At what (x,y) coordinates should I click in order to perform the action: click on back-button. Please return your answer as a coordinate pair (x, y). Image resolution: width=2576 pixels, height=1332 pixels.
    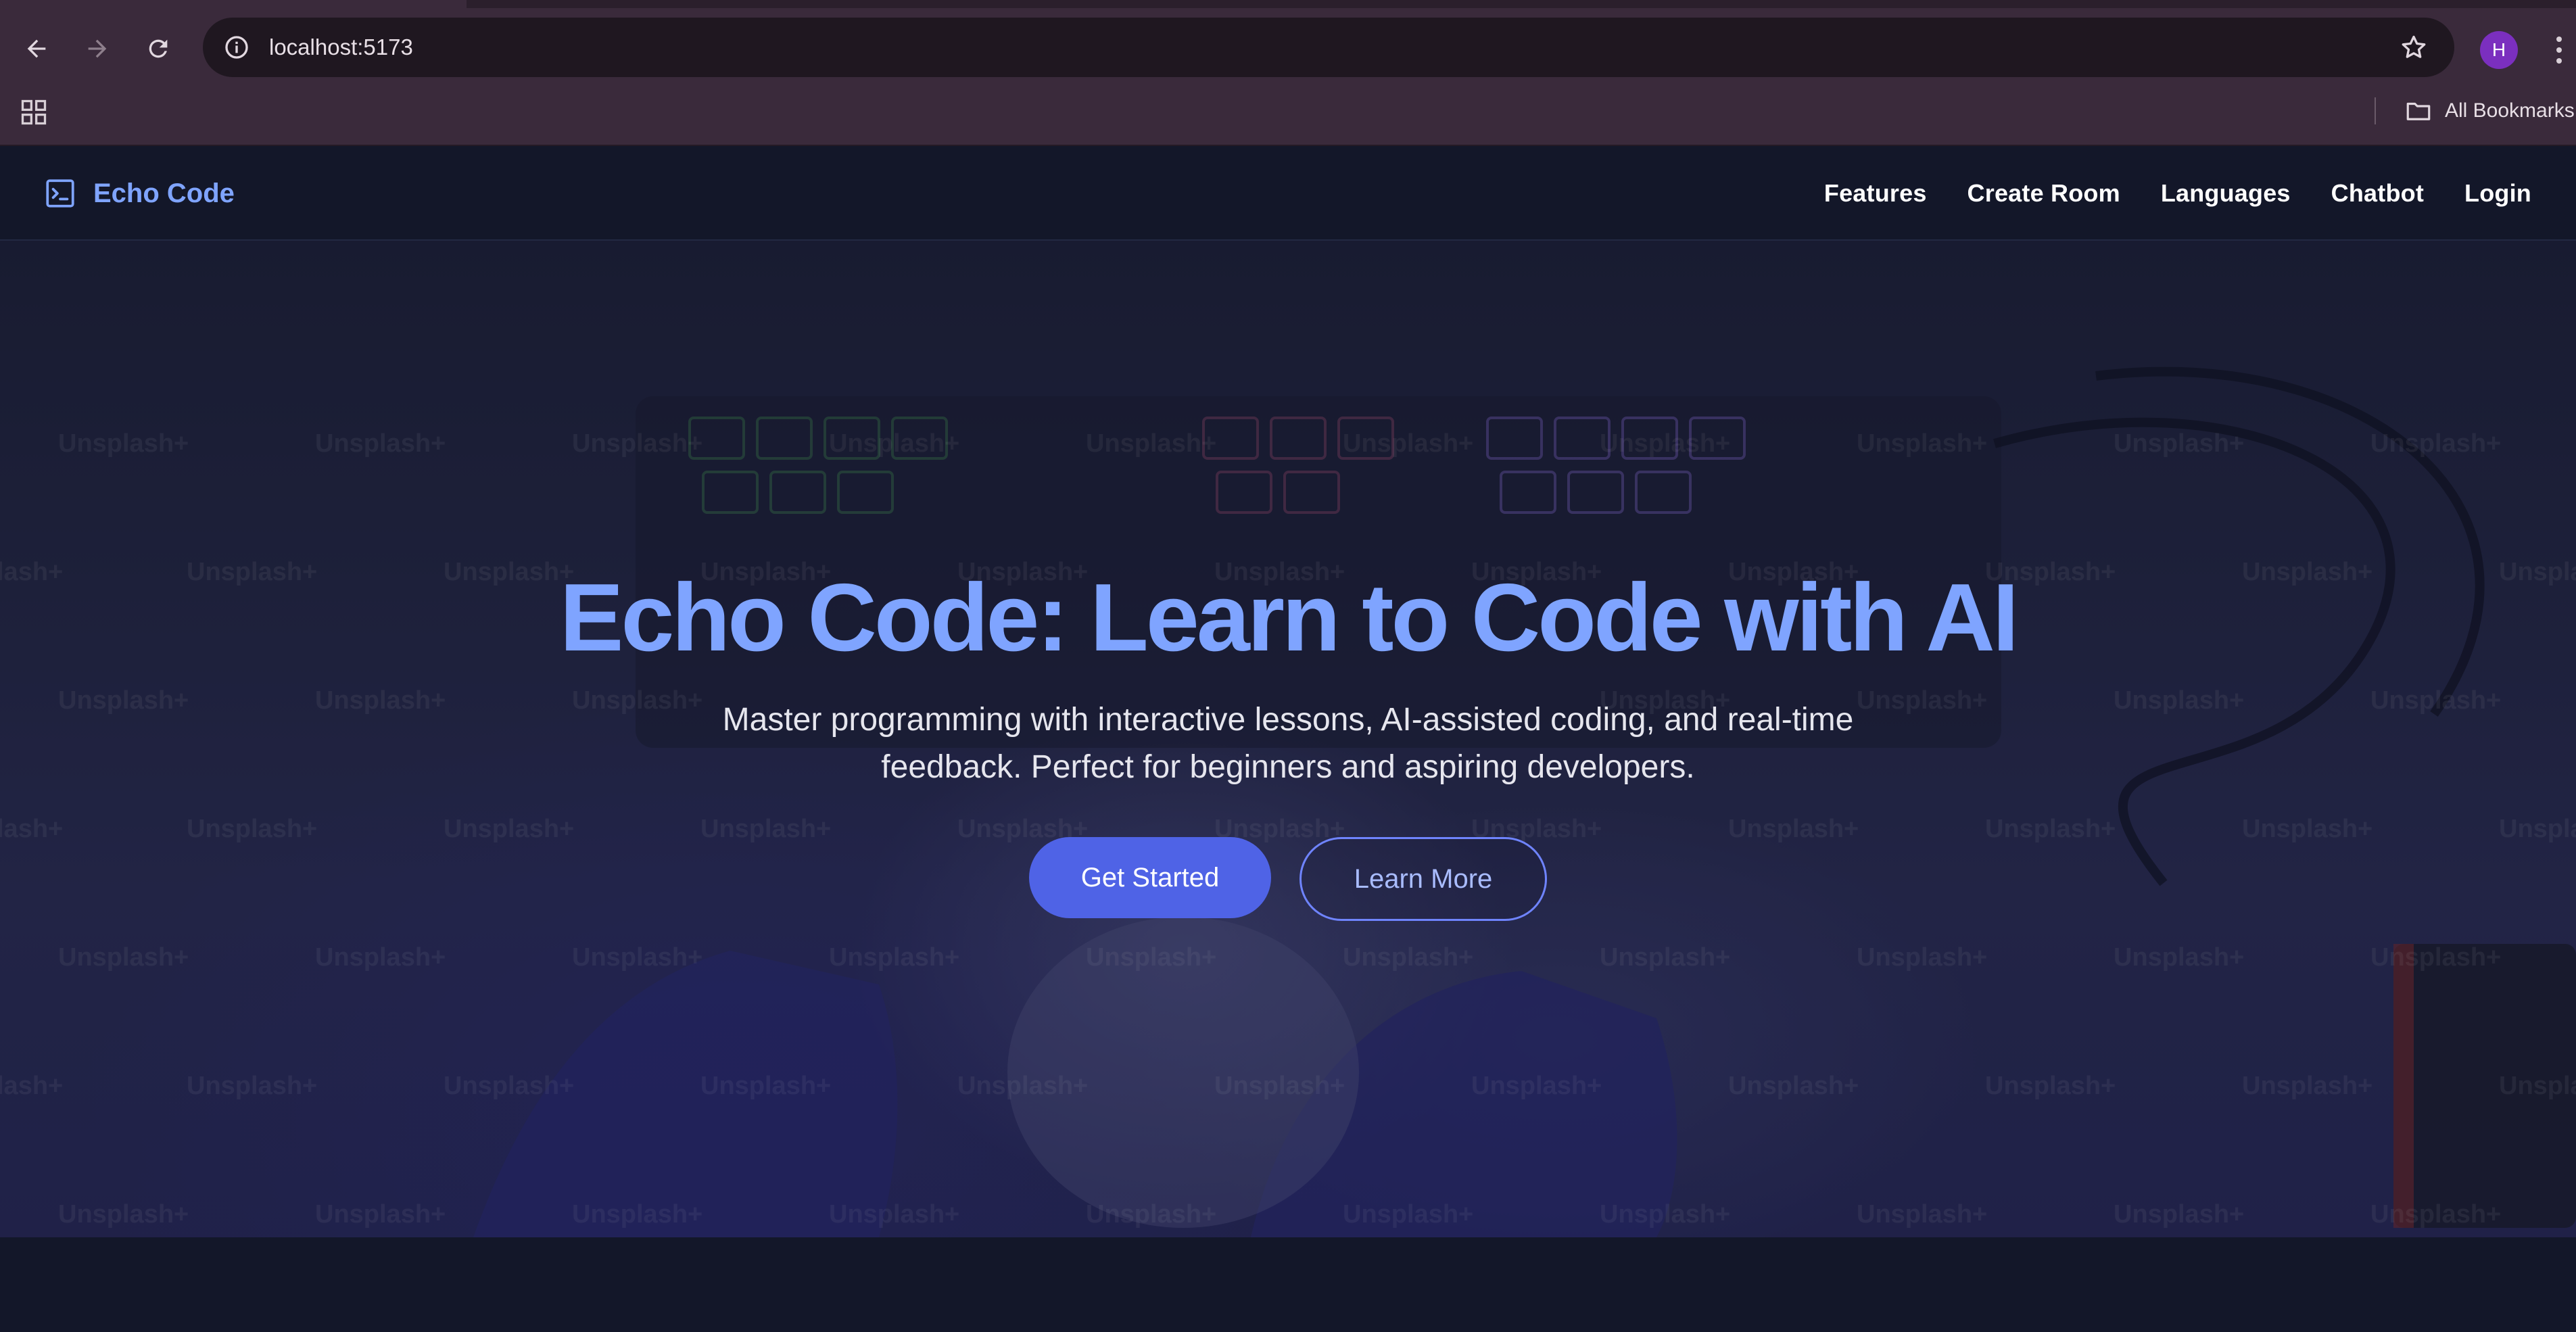
    Looking at the image, I should click on (36, 48).